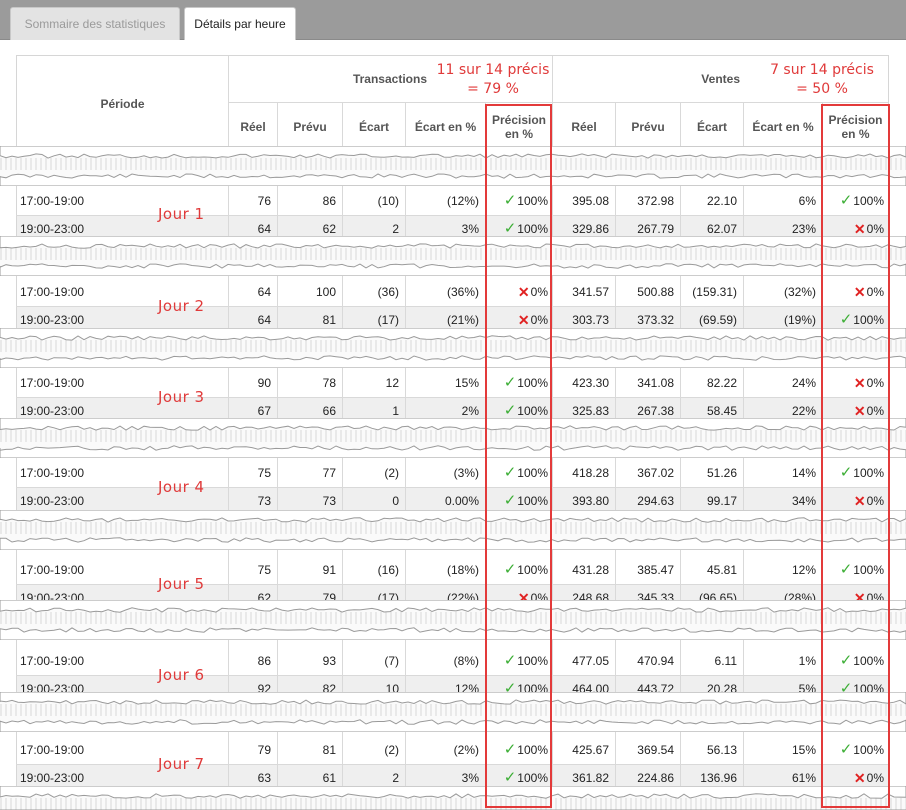 Image resolution: width=906 pixels, height=810 pixels. I want to click on tab-details-par-heure: Détails par heure, so click(240, 23).